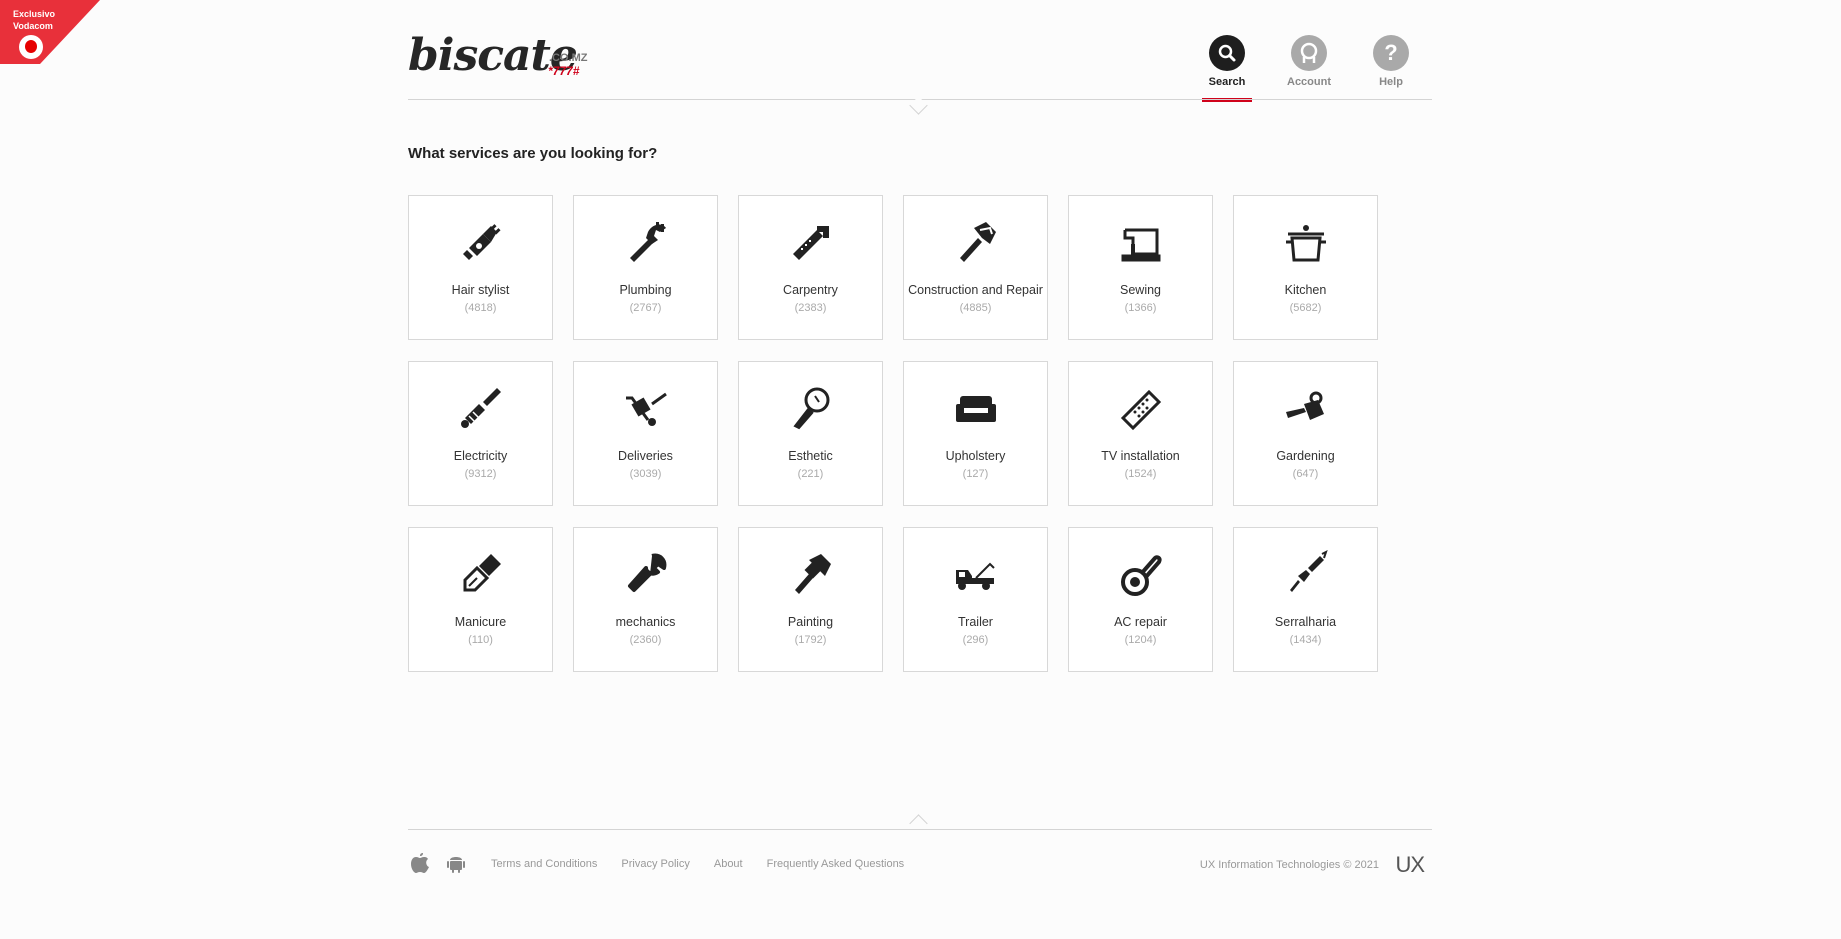  I want to click on copyright: UX Information Technologies © 2021, so click(1289, 865).